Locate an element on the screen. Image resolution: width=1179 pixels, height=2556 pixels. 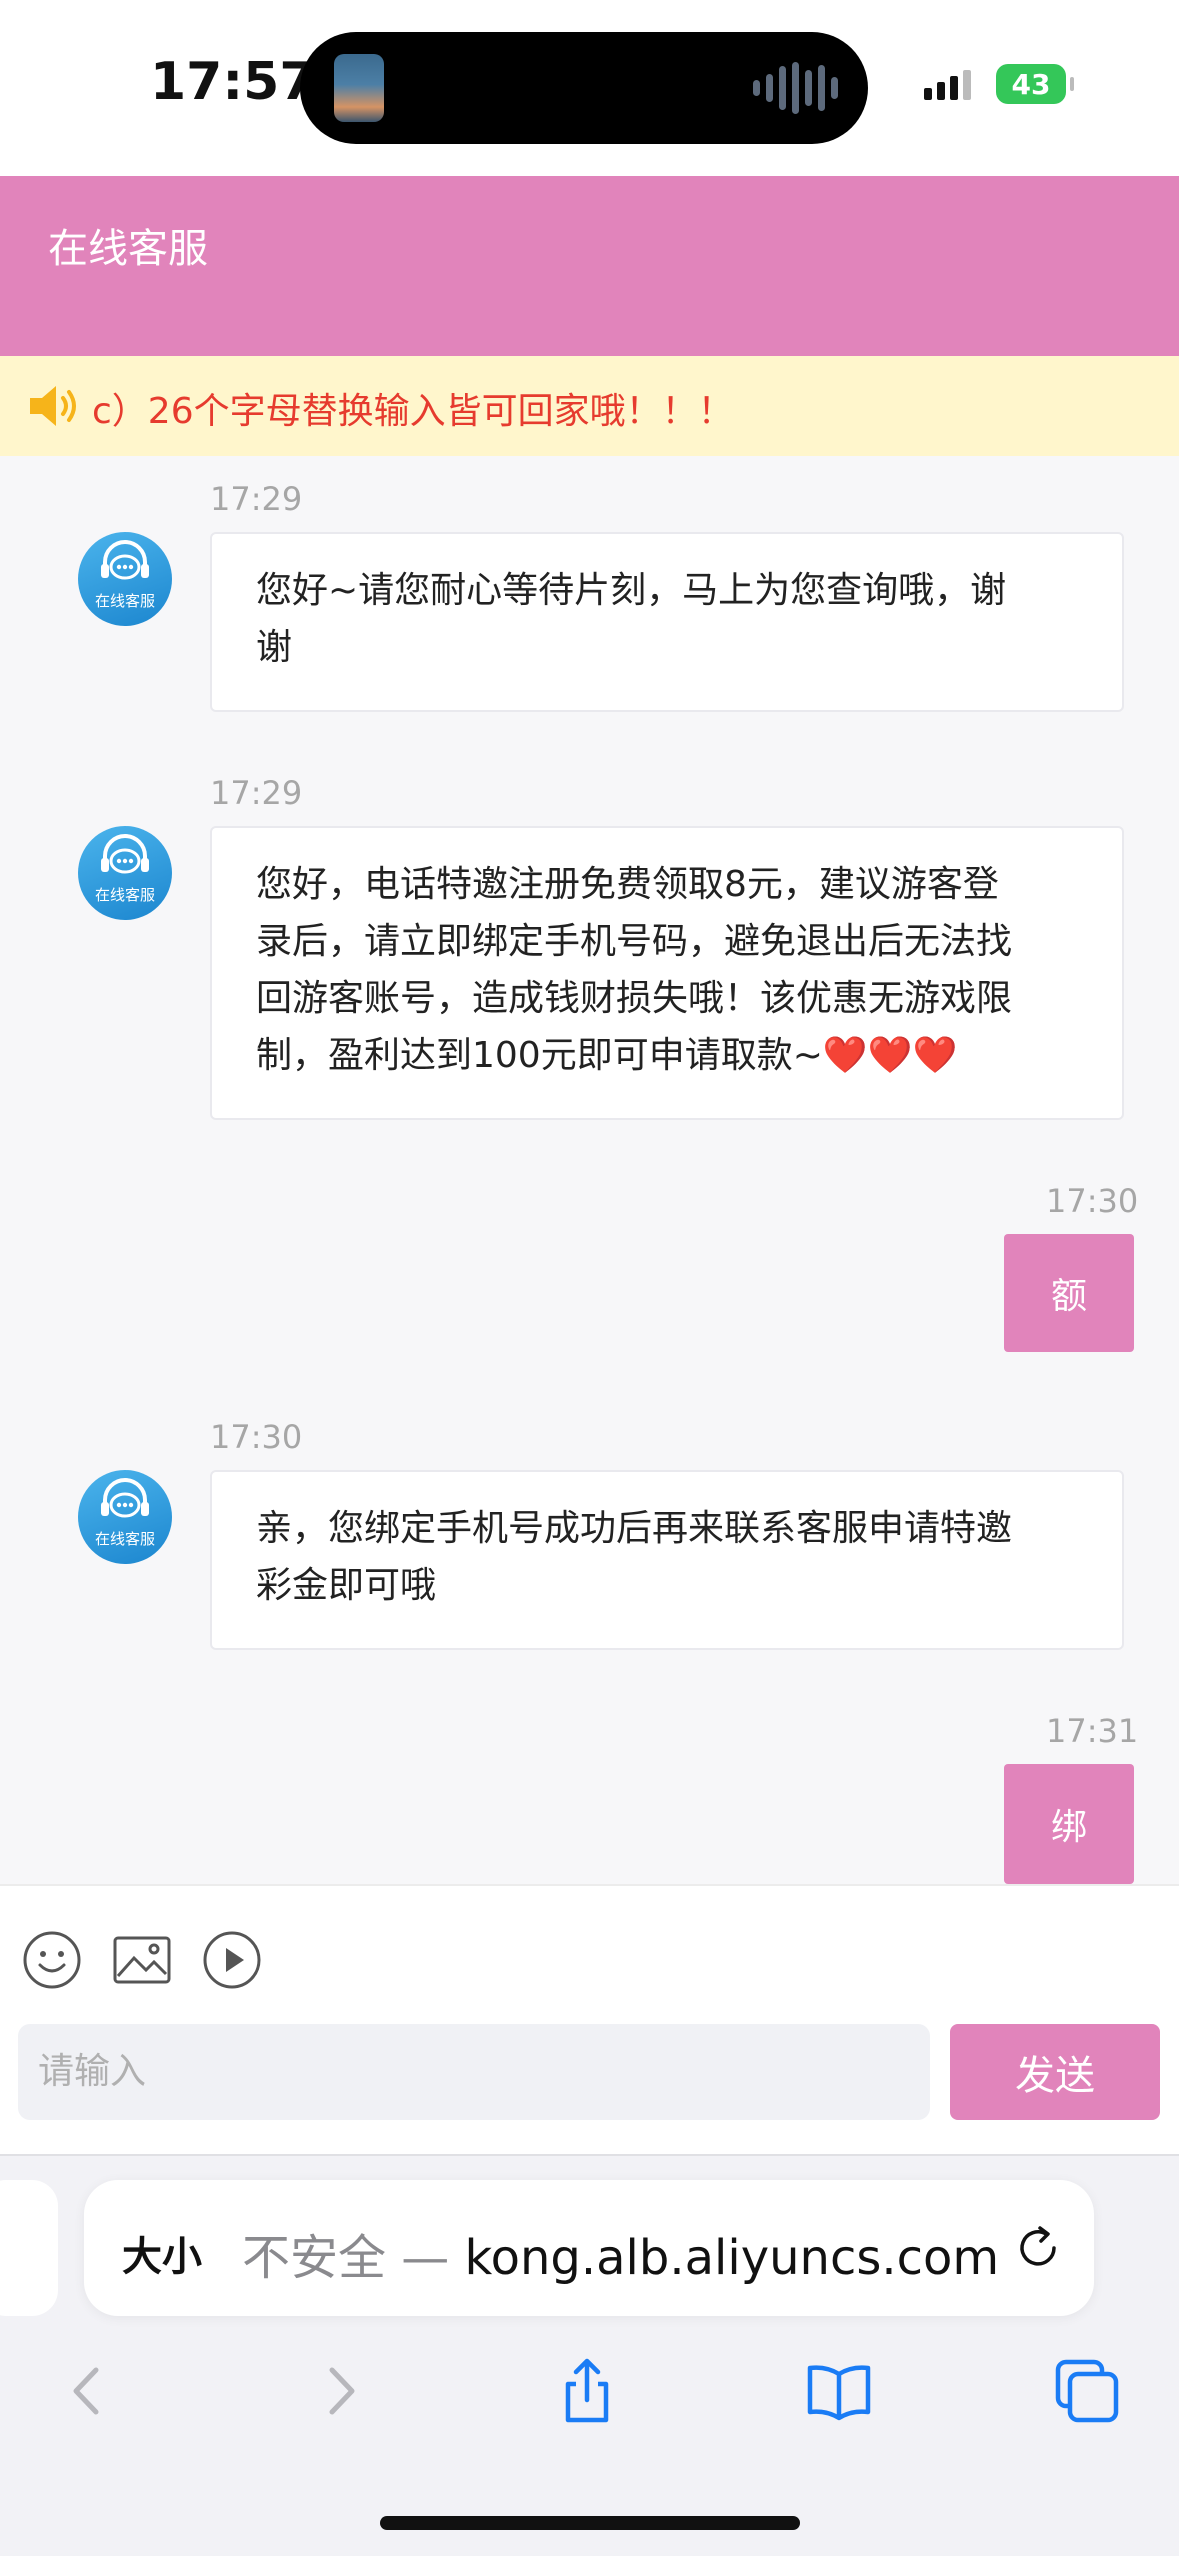
video-play-icon is located at coordinates (232, 1960).